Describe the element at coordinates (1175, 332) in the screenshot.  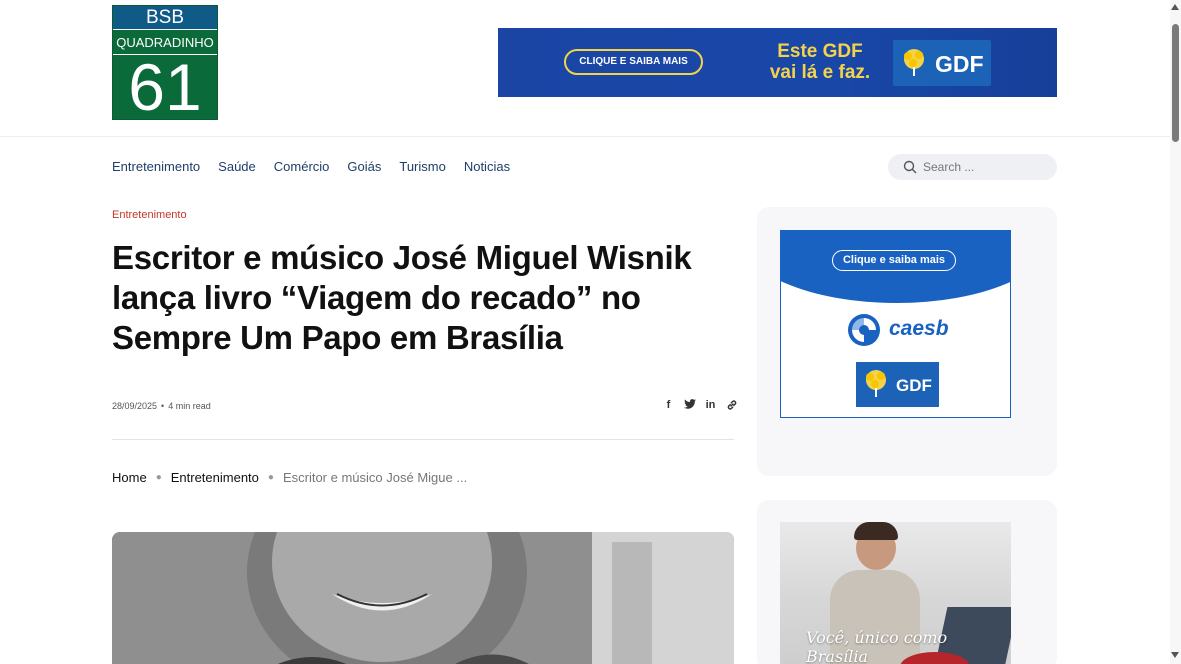
I see `page-scrollbar` at that location.